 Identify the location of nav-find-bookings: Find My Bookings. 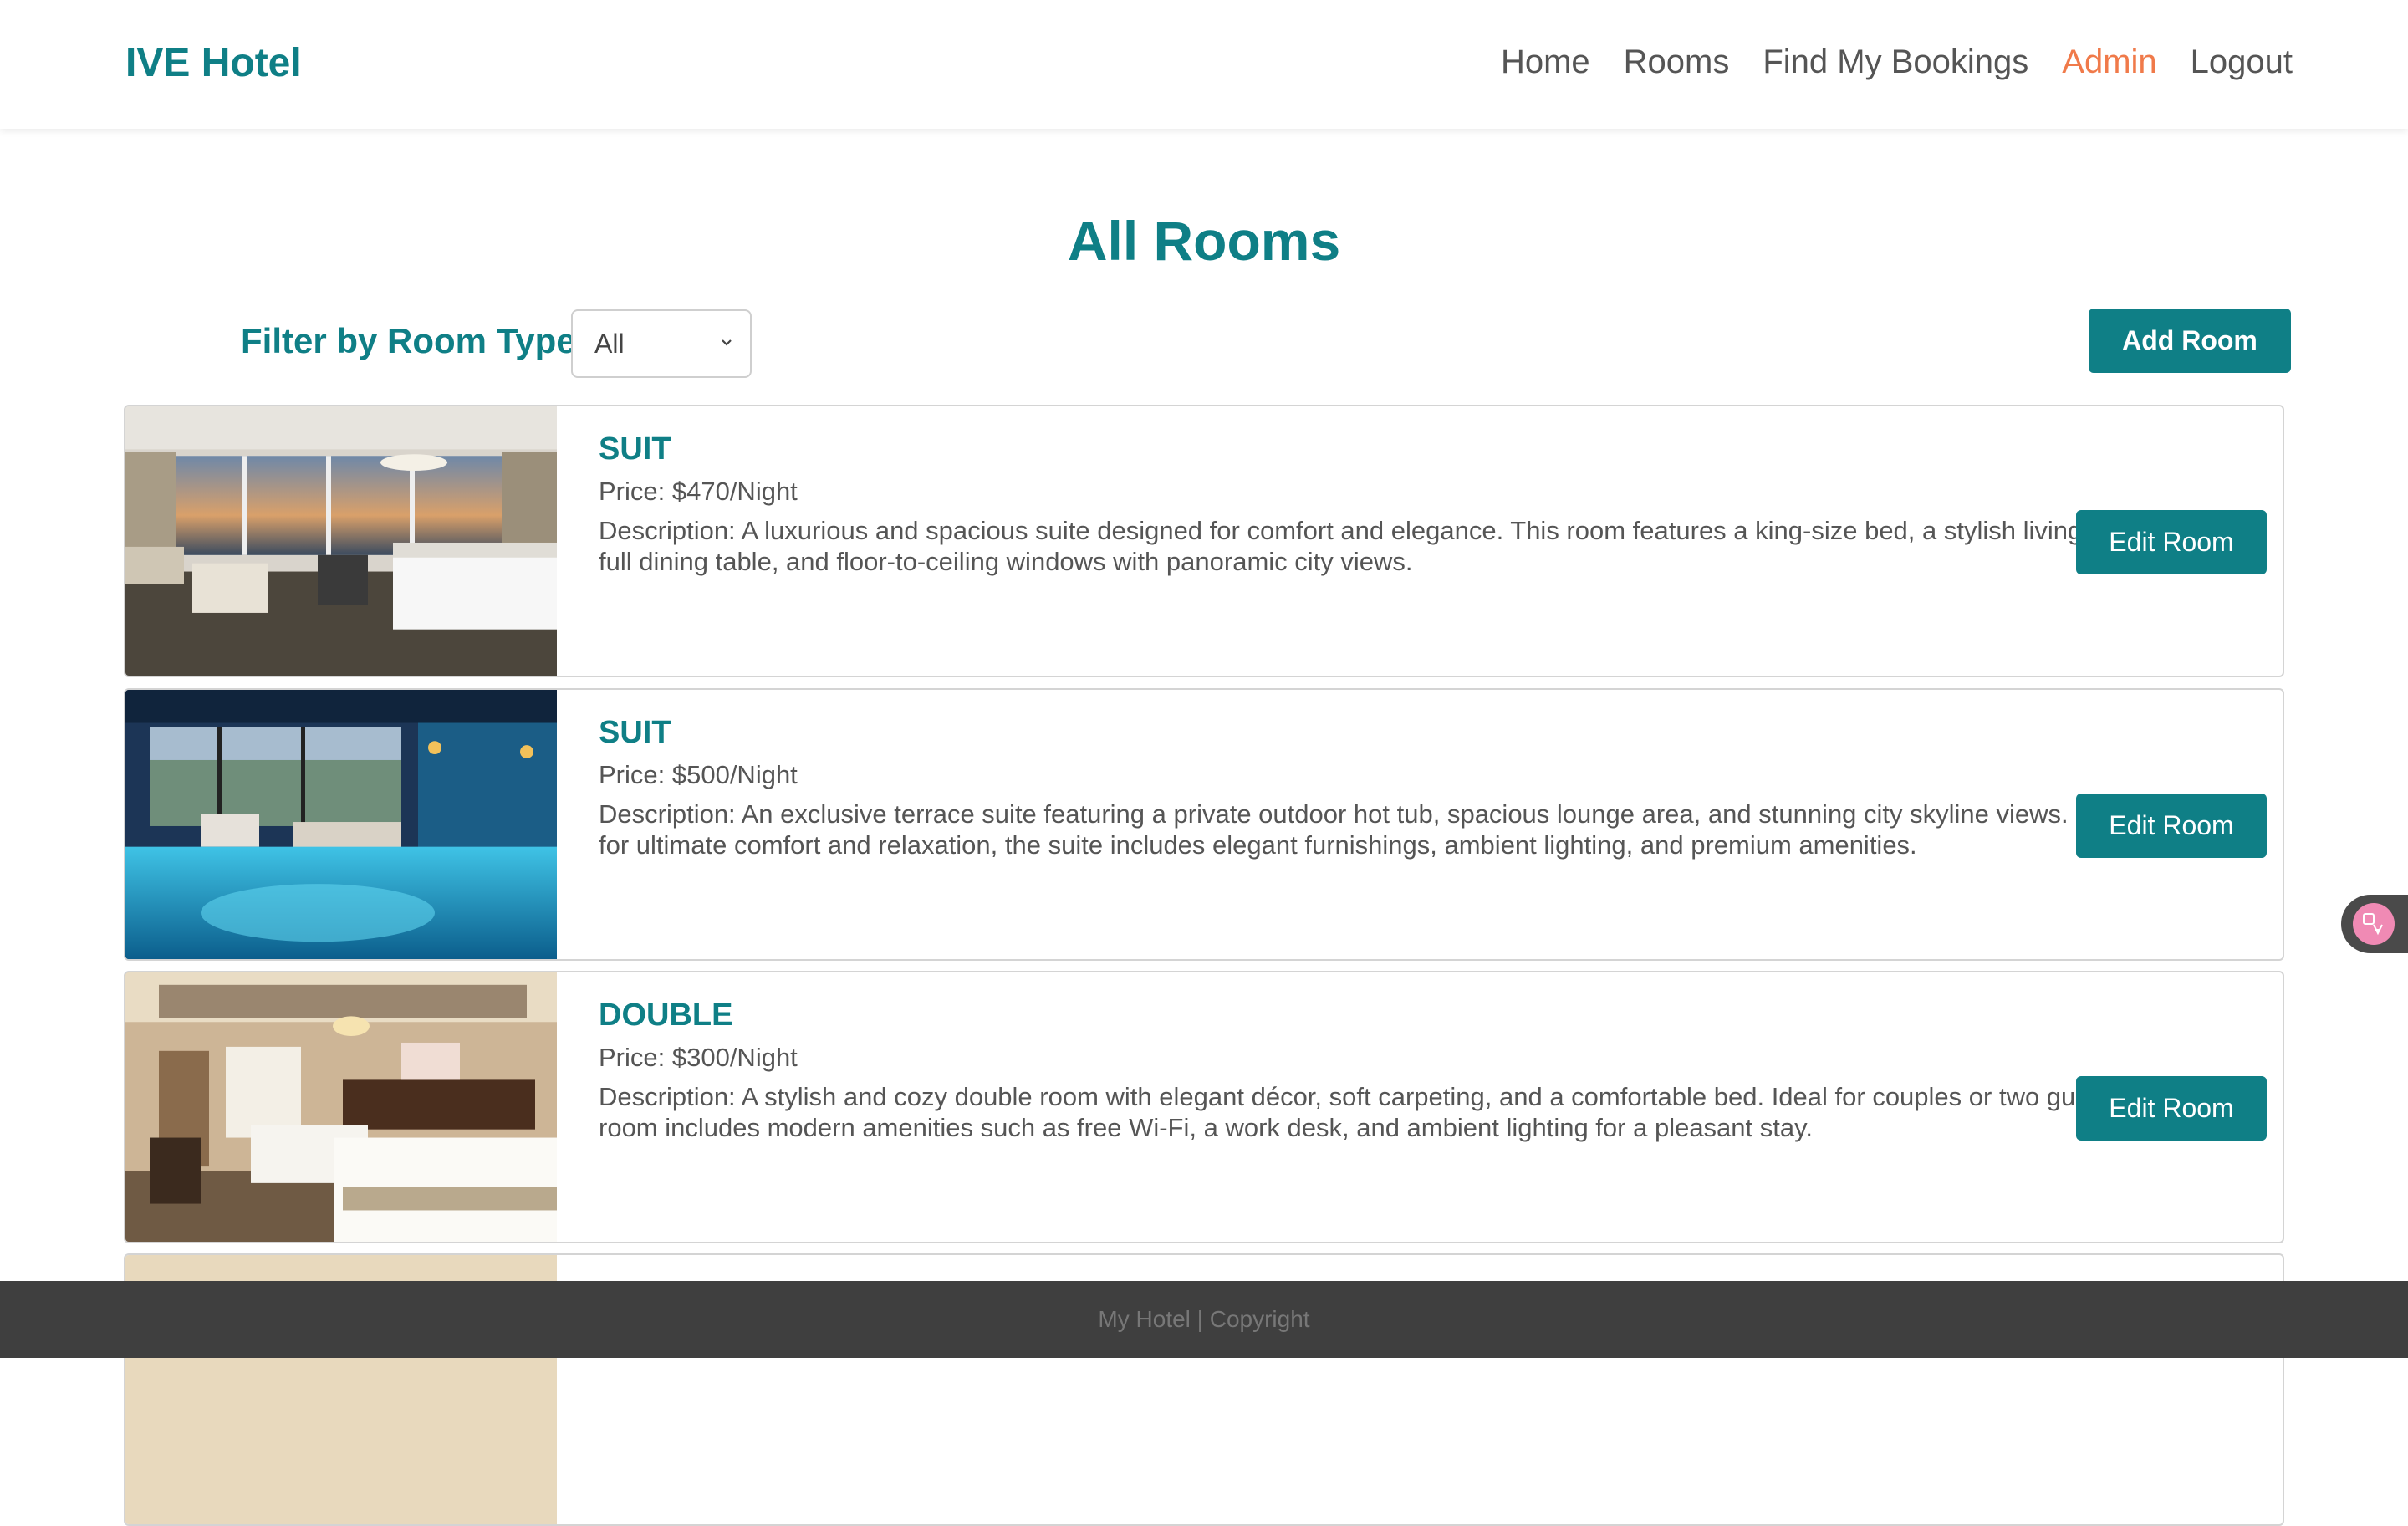
(1896, 62).